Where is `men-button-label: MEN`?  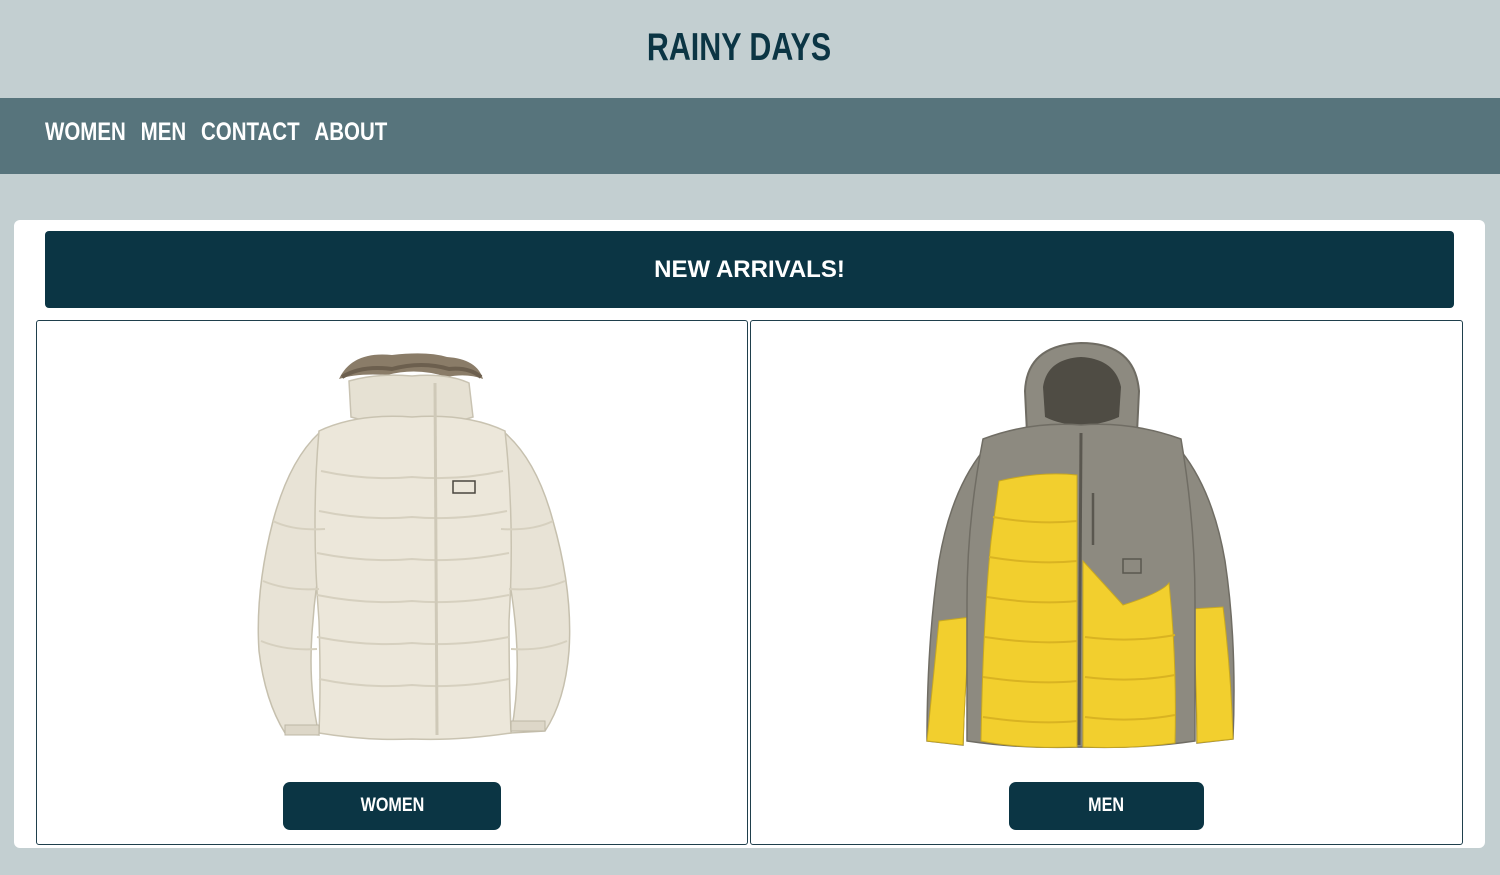
men-button-label: MEN is located at coordinates (1106, 805).